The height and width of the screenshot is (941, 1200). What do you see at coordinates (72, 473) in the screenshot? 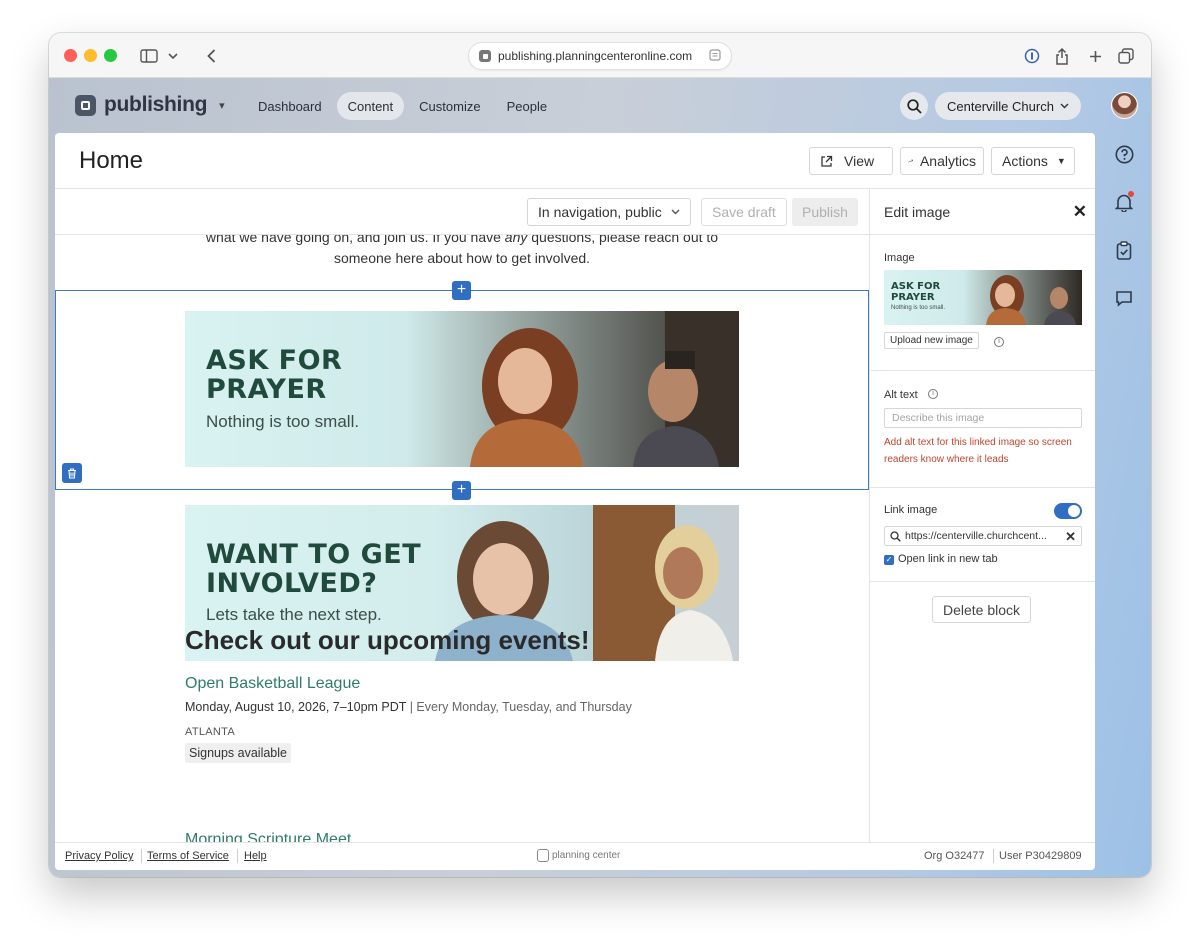
I see `delete-block-icon` at bounding box center [72, 473].